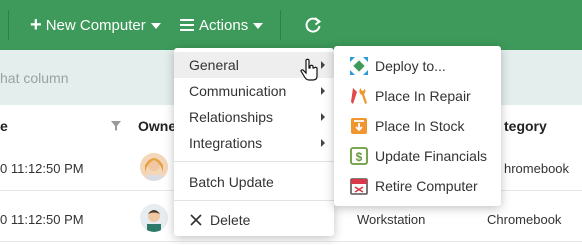  What do you see at coordinates (254, 220) in the screenshot?
I see `menu-item-delete: Delete` at bounding box center [254, 220].